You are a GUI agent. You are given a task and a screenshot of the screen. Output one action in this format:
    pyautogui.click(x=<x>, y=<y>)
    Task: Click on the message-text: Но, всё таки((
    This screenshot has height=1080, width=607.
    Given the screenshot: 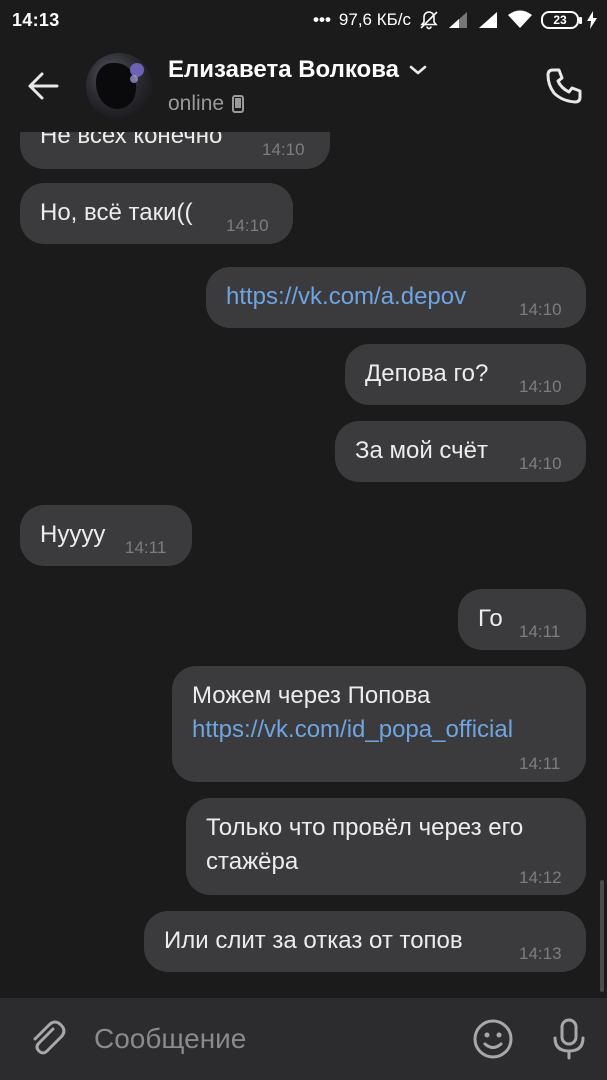 What is the action you would take?
    pyautogui.click(x=116, y=212)
    